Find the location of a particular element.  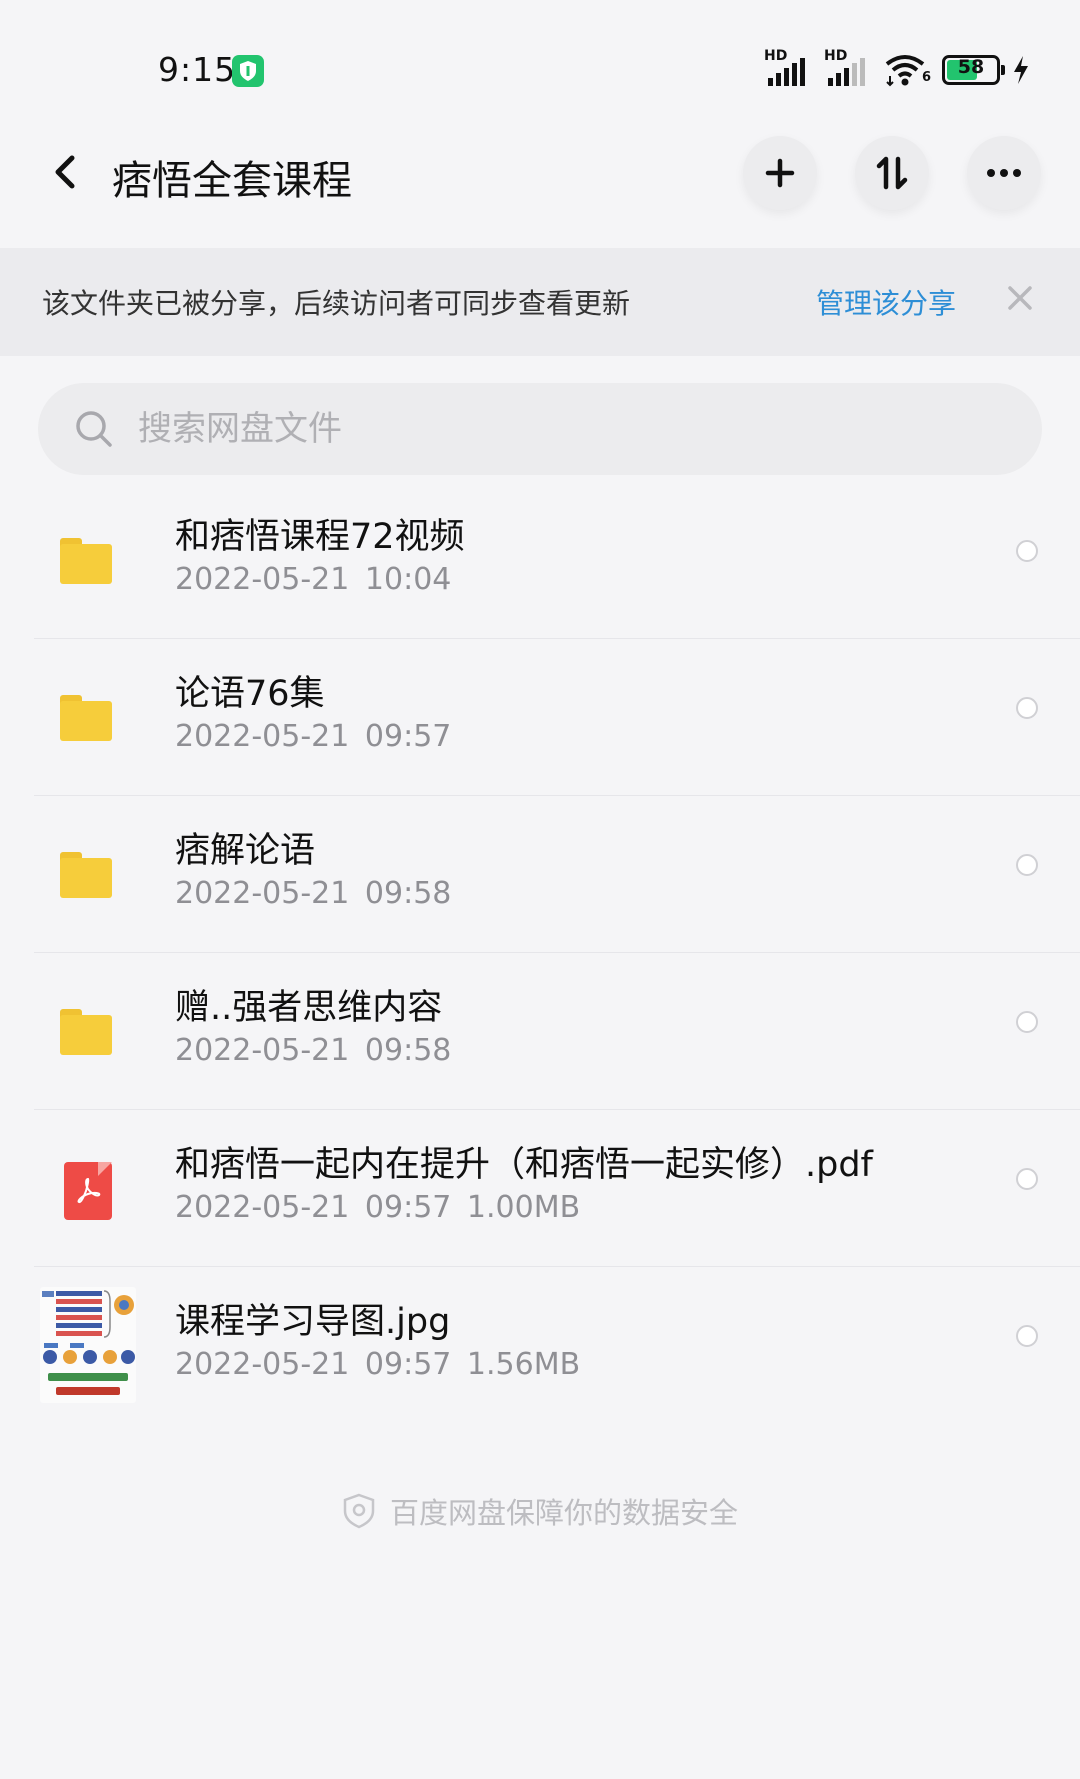

vpn-shield-icon is located at coordinates (248, 71).